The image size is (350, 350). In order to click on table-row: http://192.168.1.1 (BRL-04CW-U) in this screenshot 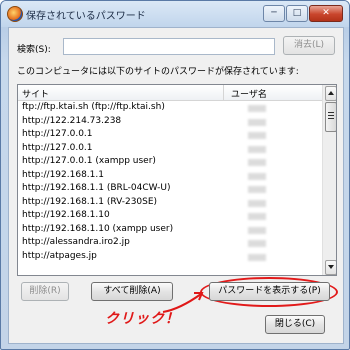, I will do `click(170, 189)`.